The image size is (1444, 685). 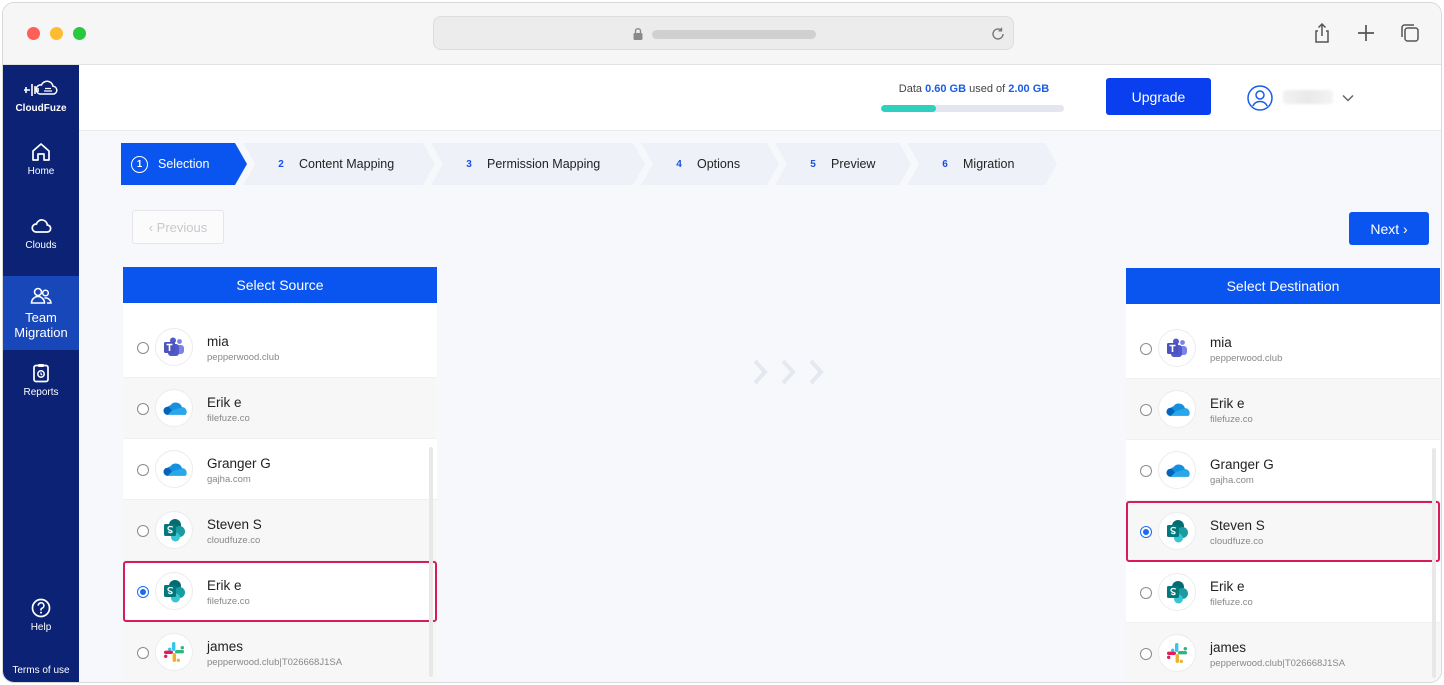 I want to click on storage-prefix: Data, so click(x=910, y=89).